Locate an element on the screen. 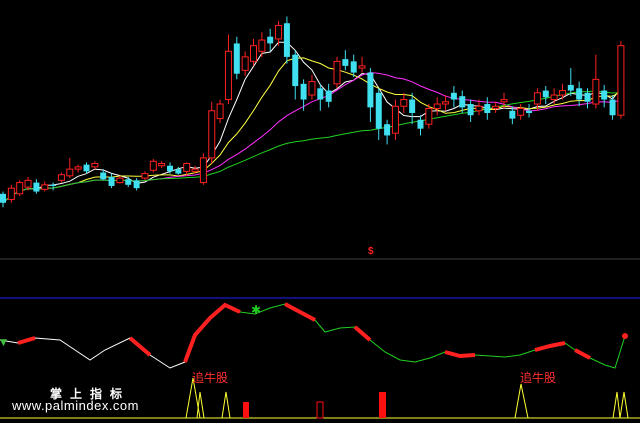  signal-label-1: 追牛股 is located at coordinates (210, 378).